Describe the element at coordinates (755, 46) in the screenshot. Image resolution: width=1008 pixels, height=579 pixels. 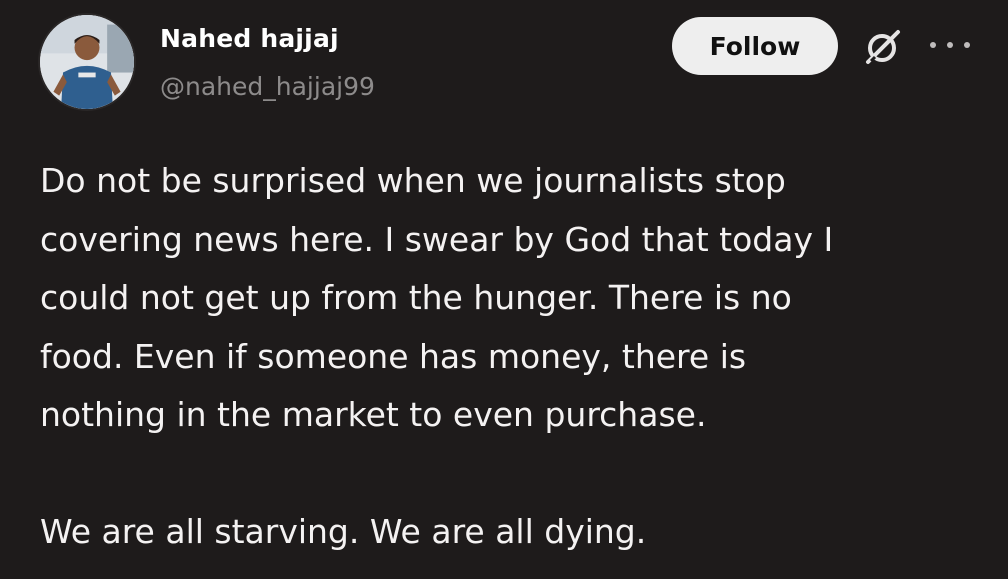
I see `follow-button: Follow` at that location.